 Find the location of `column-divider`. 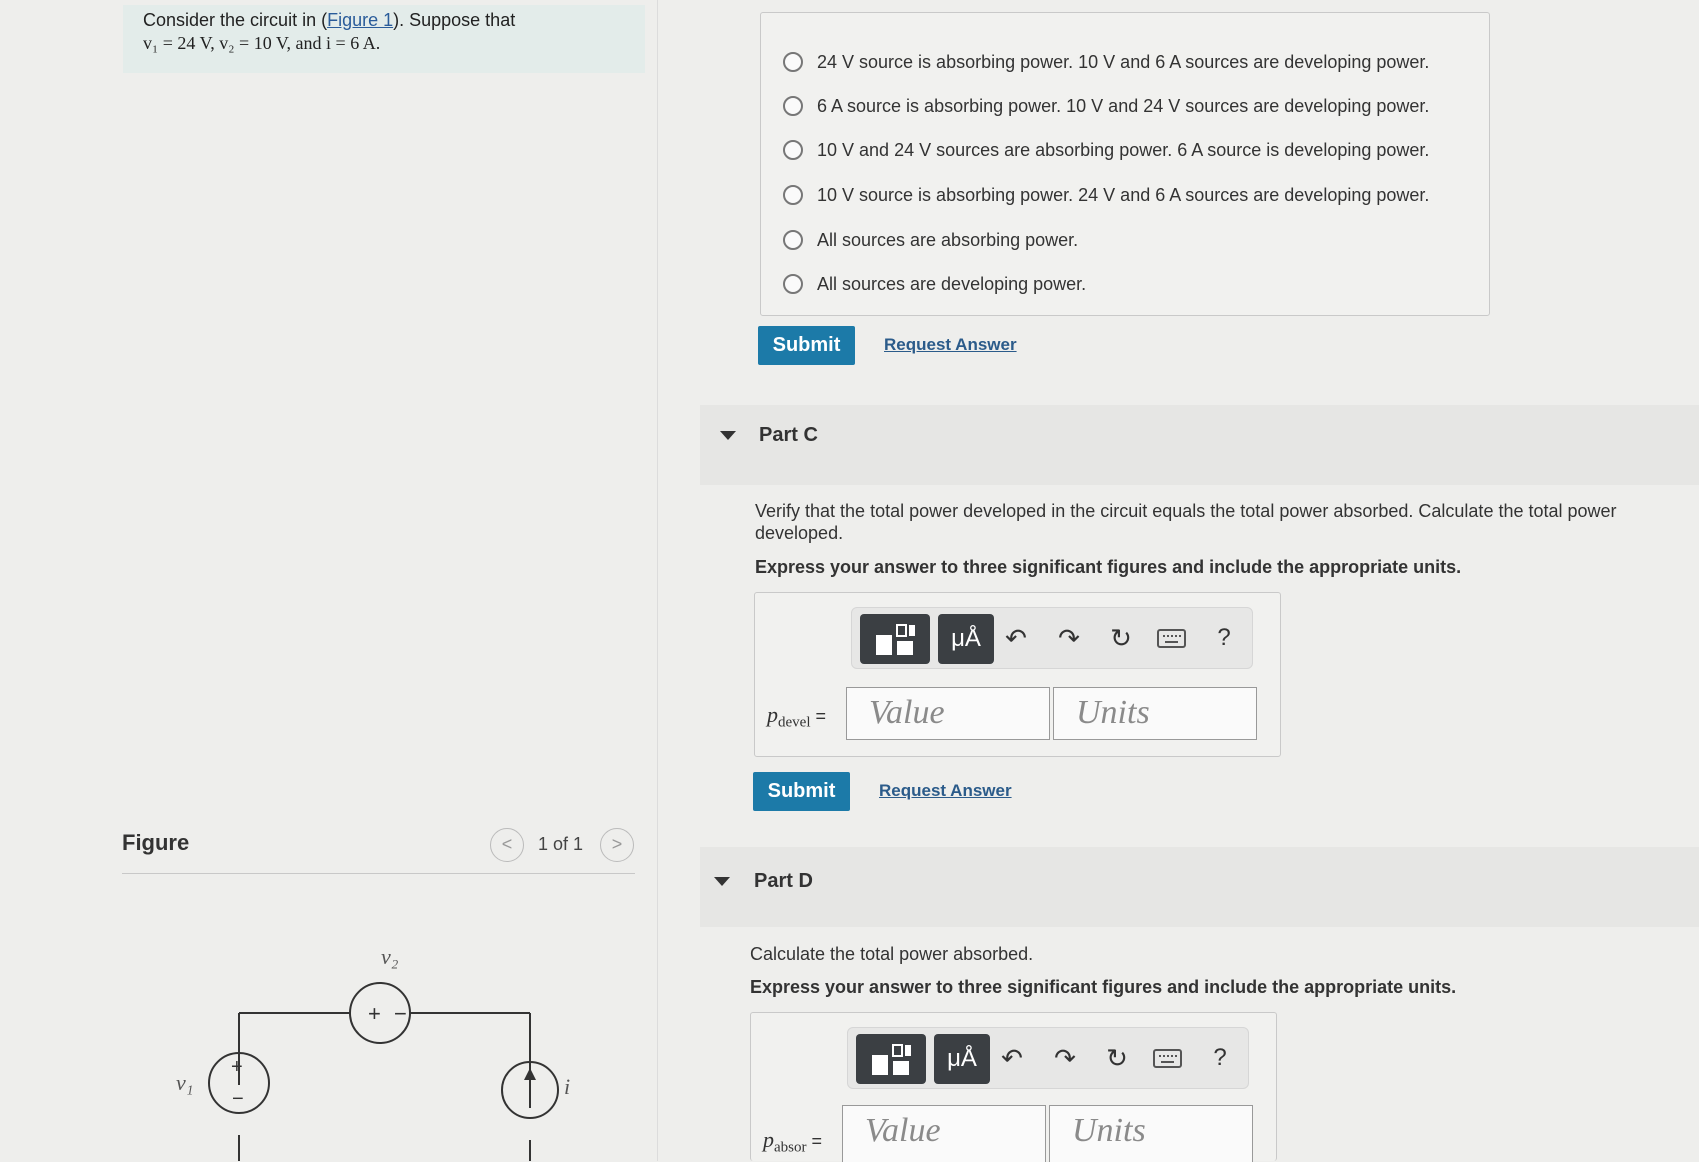

column-divider is located at coordinates (657, 580).